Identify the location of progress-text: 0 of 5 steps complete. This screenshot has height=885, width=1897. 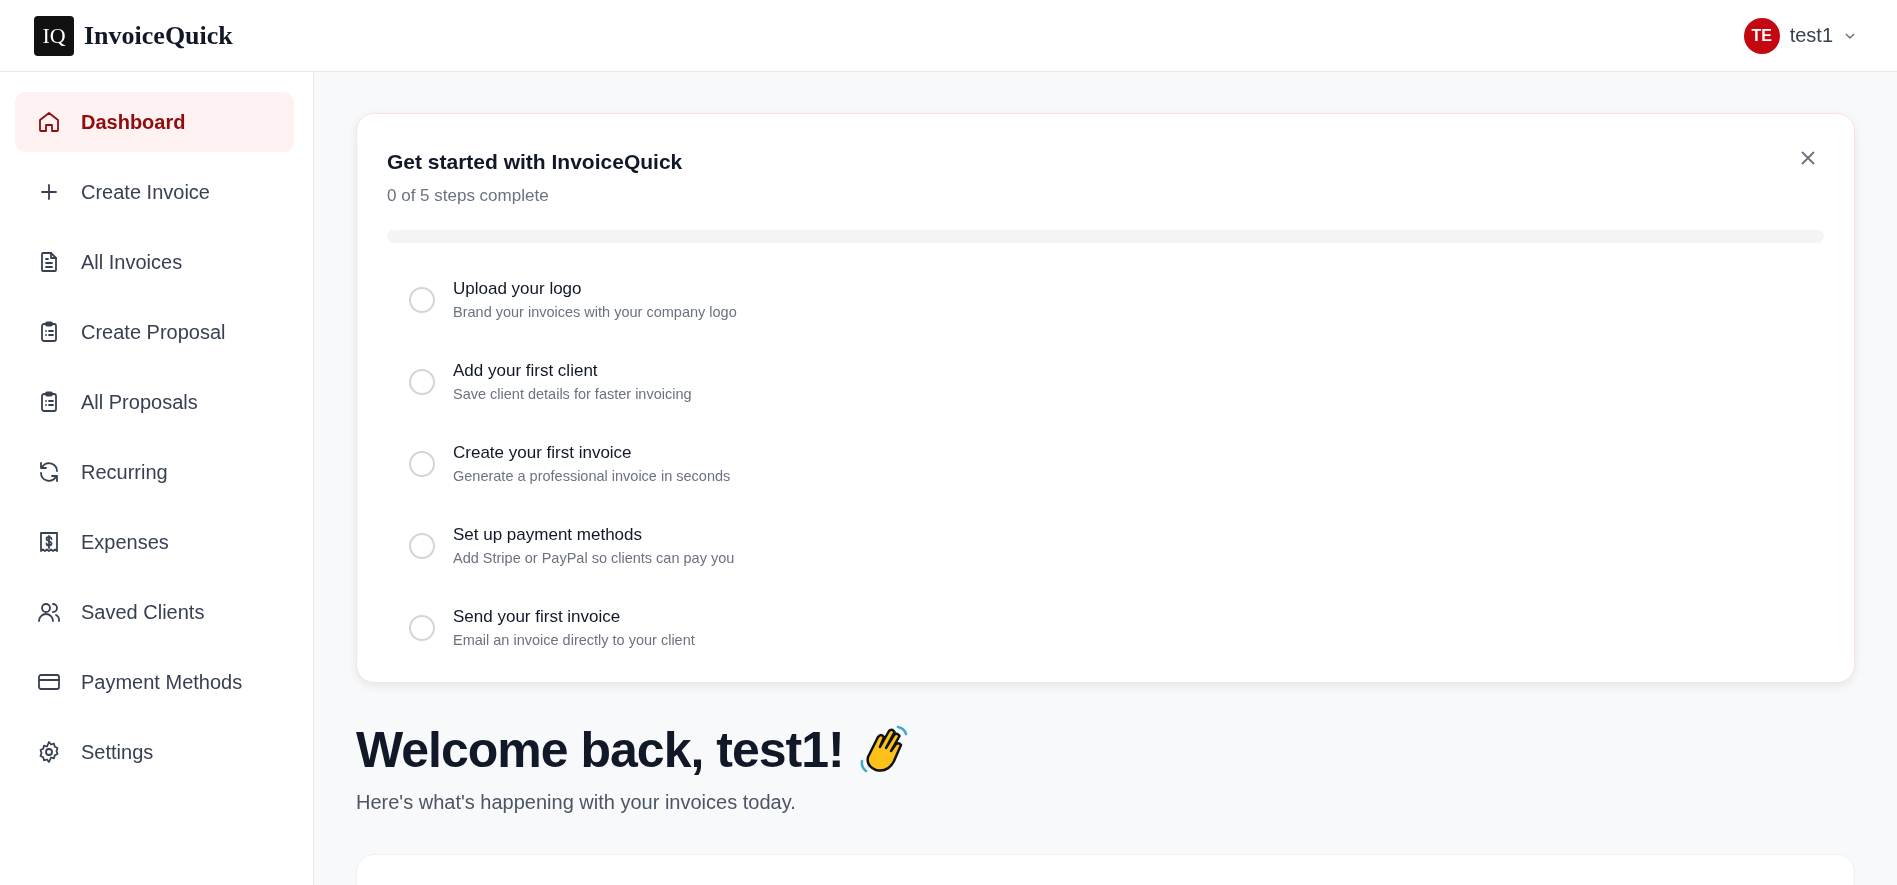
(468, 196).